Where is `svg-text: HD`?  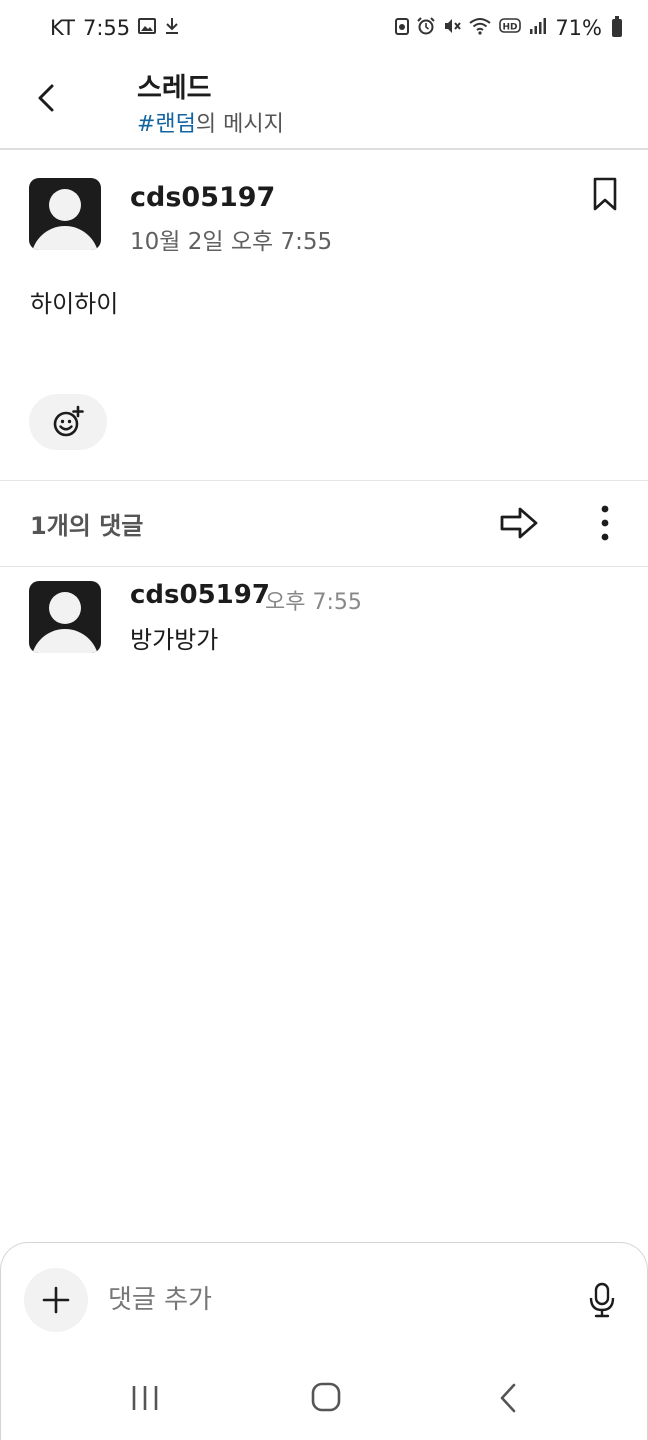 svg-text: HD is located at coordinates (510, 27).